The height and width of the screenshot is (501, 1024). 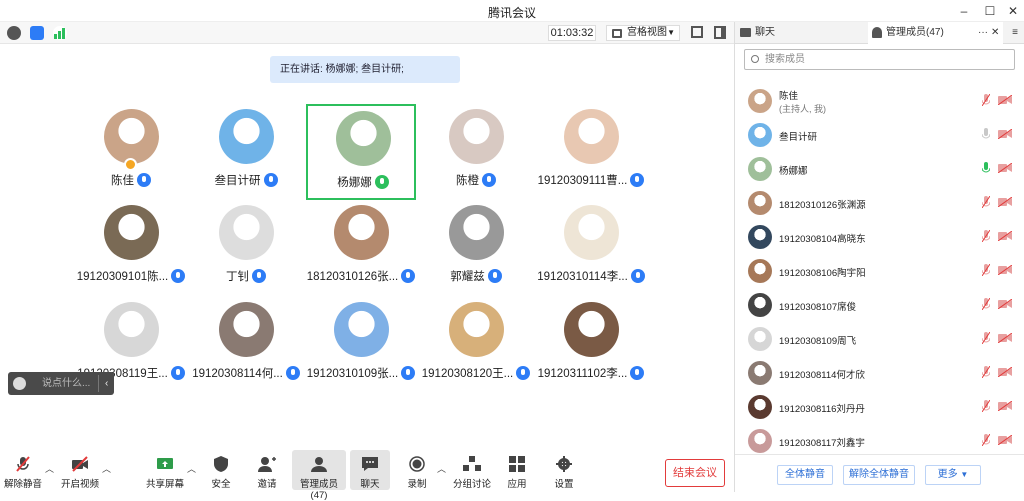 I want to click on unmute-button: 解除静音, so click(x=23, y=470).